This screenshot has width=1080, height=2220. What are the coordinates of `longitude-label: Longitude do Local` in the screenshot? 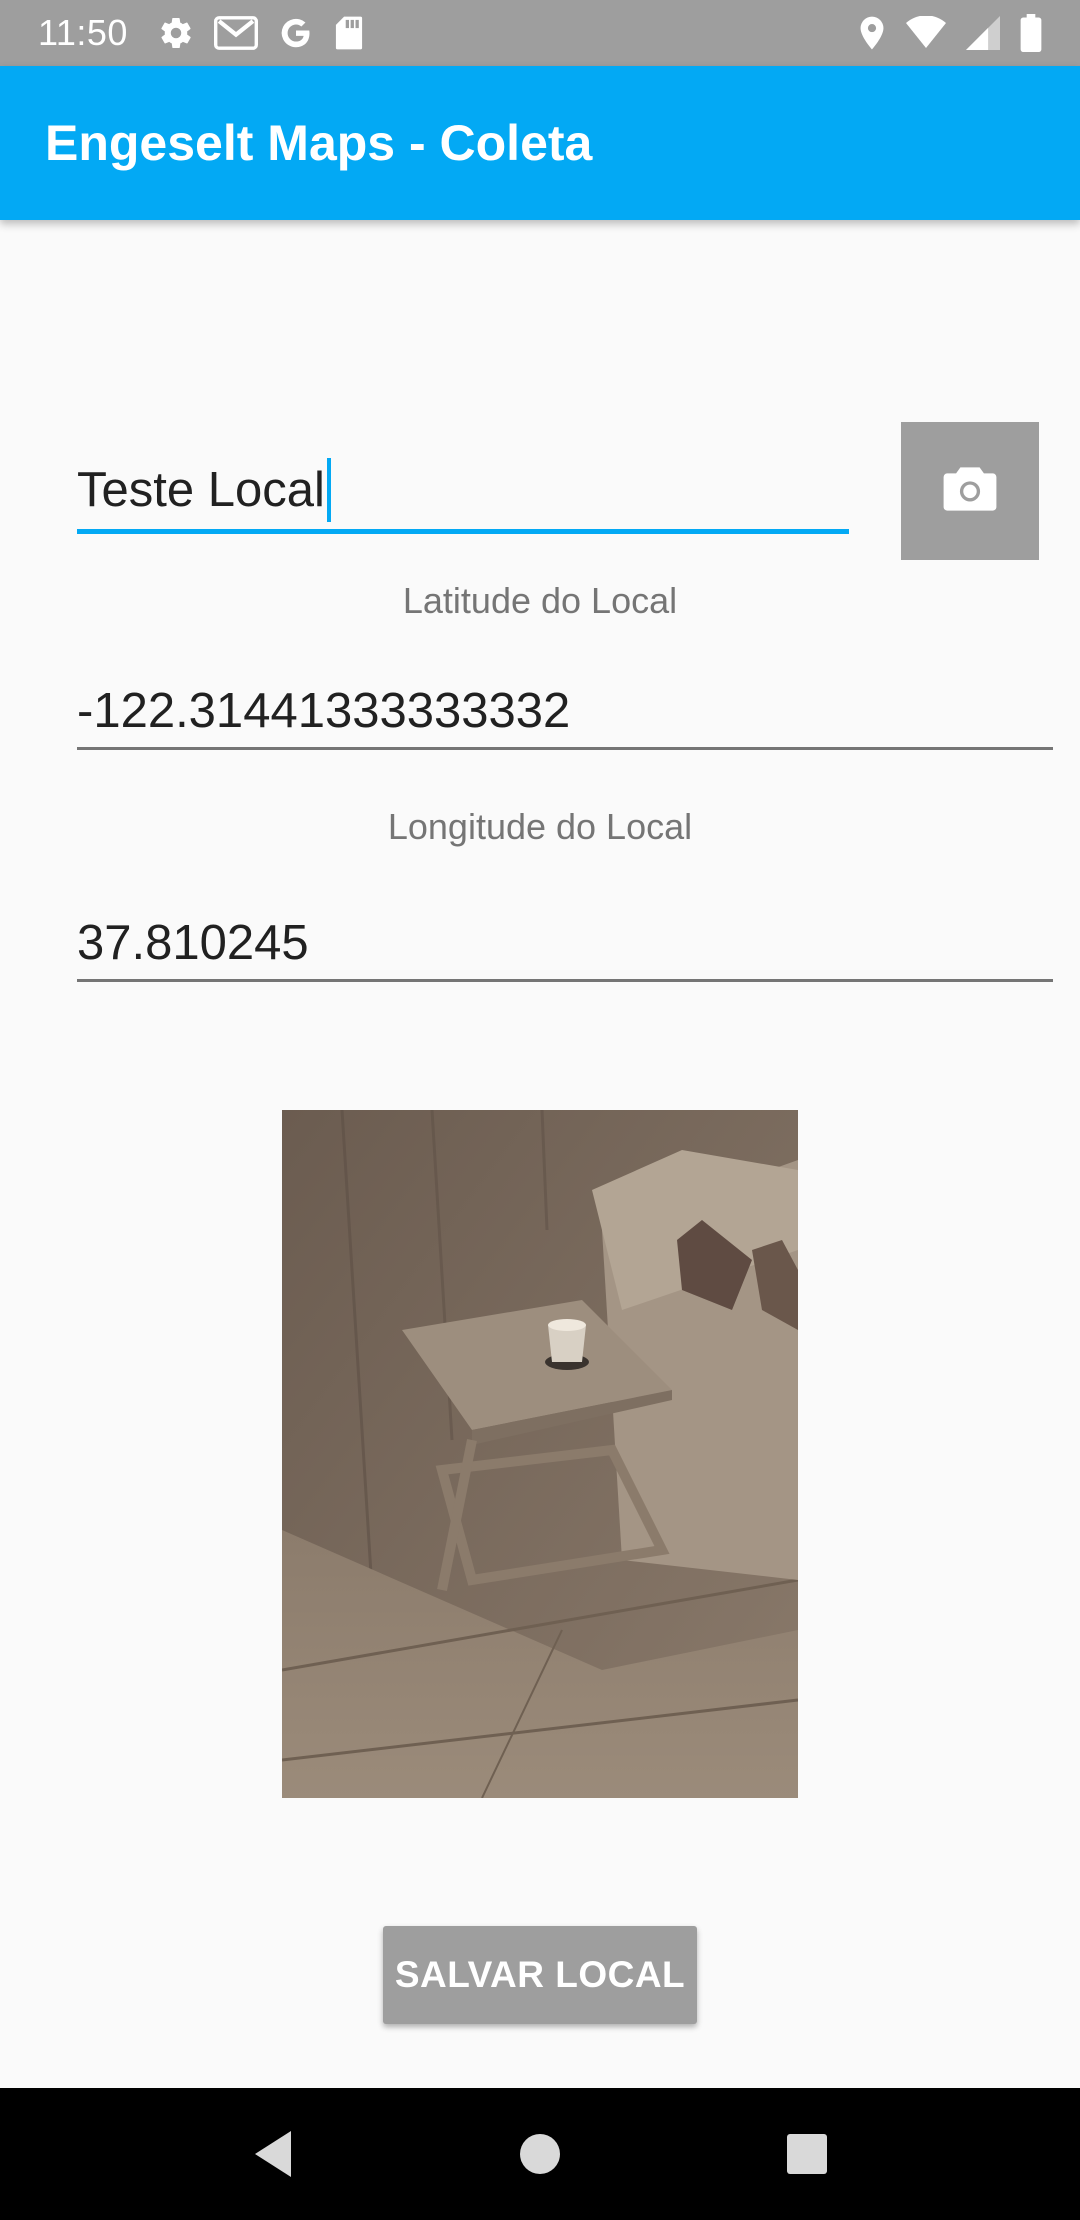 It's located at (540, 826).